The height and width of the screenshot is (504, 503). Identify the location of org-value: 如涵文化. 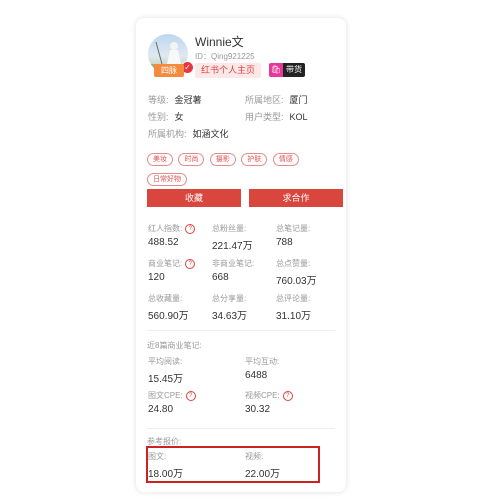
(210, 134).